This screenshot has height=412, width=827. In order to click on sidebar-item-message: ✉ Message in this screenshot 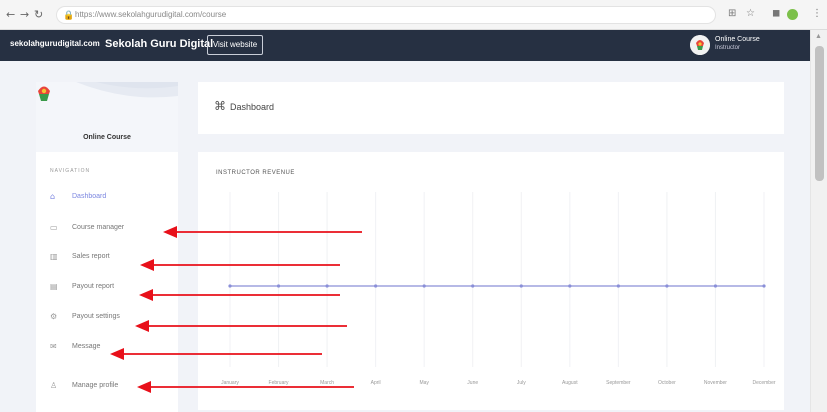, I will do `click(110, 348)`.